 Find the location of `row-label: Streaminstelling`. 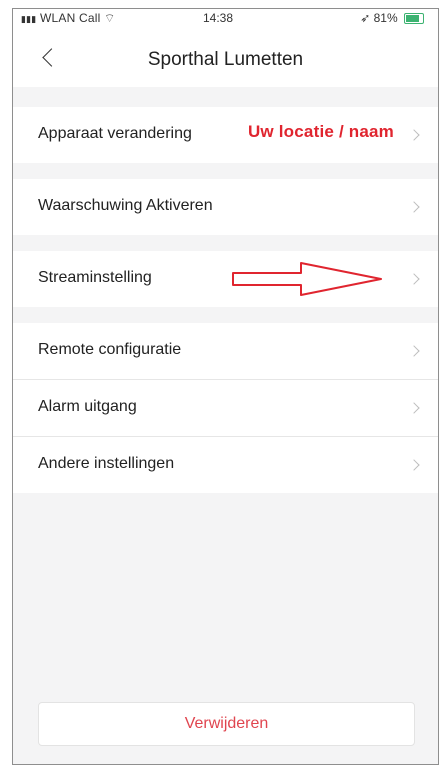

row-label: Streaminstelling is located at coordinates (95, 277).